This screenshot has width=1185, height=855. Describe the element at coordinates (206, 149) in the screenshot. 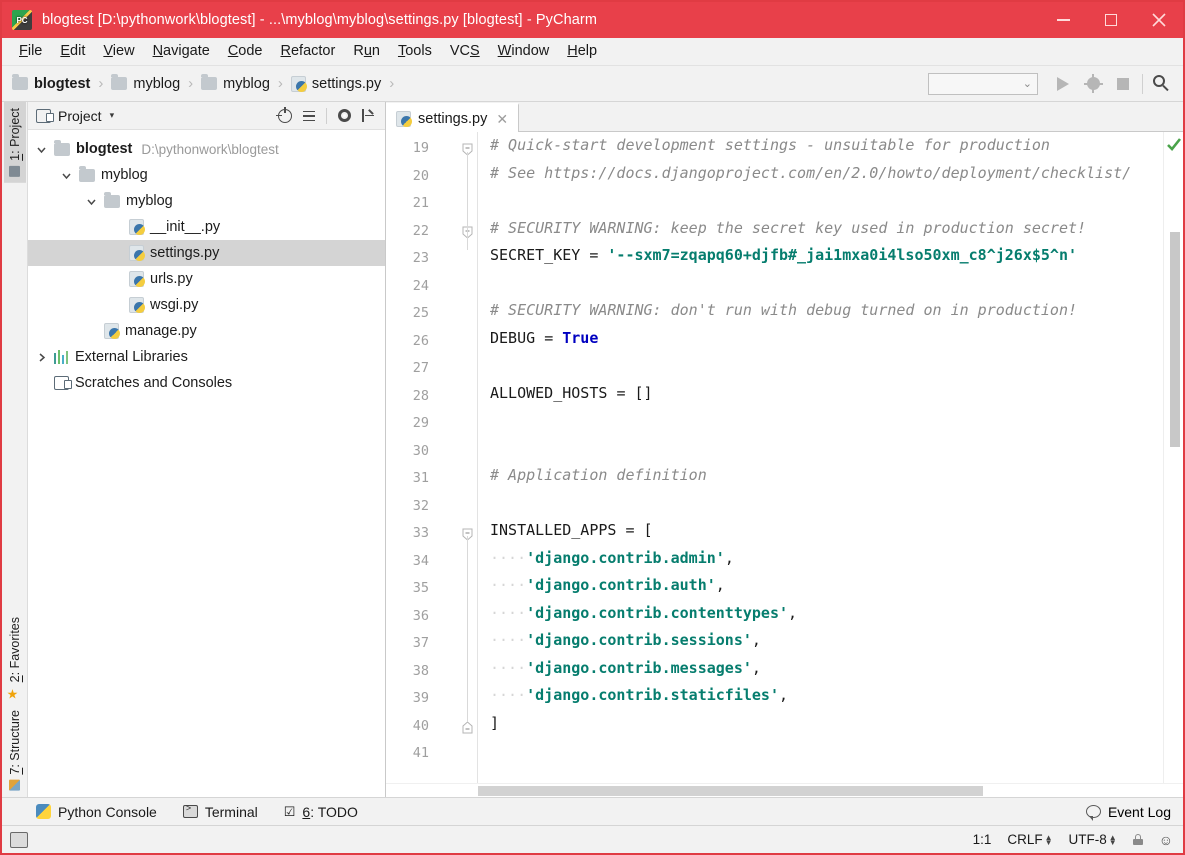

I see `tree-item-blogtest: blogtest D:\pythonwork\blogtest` at that location.